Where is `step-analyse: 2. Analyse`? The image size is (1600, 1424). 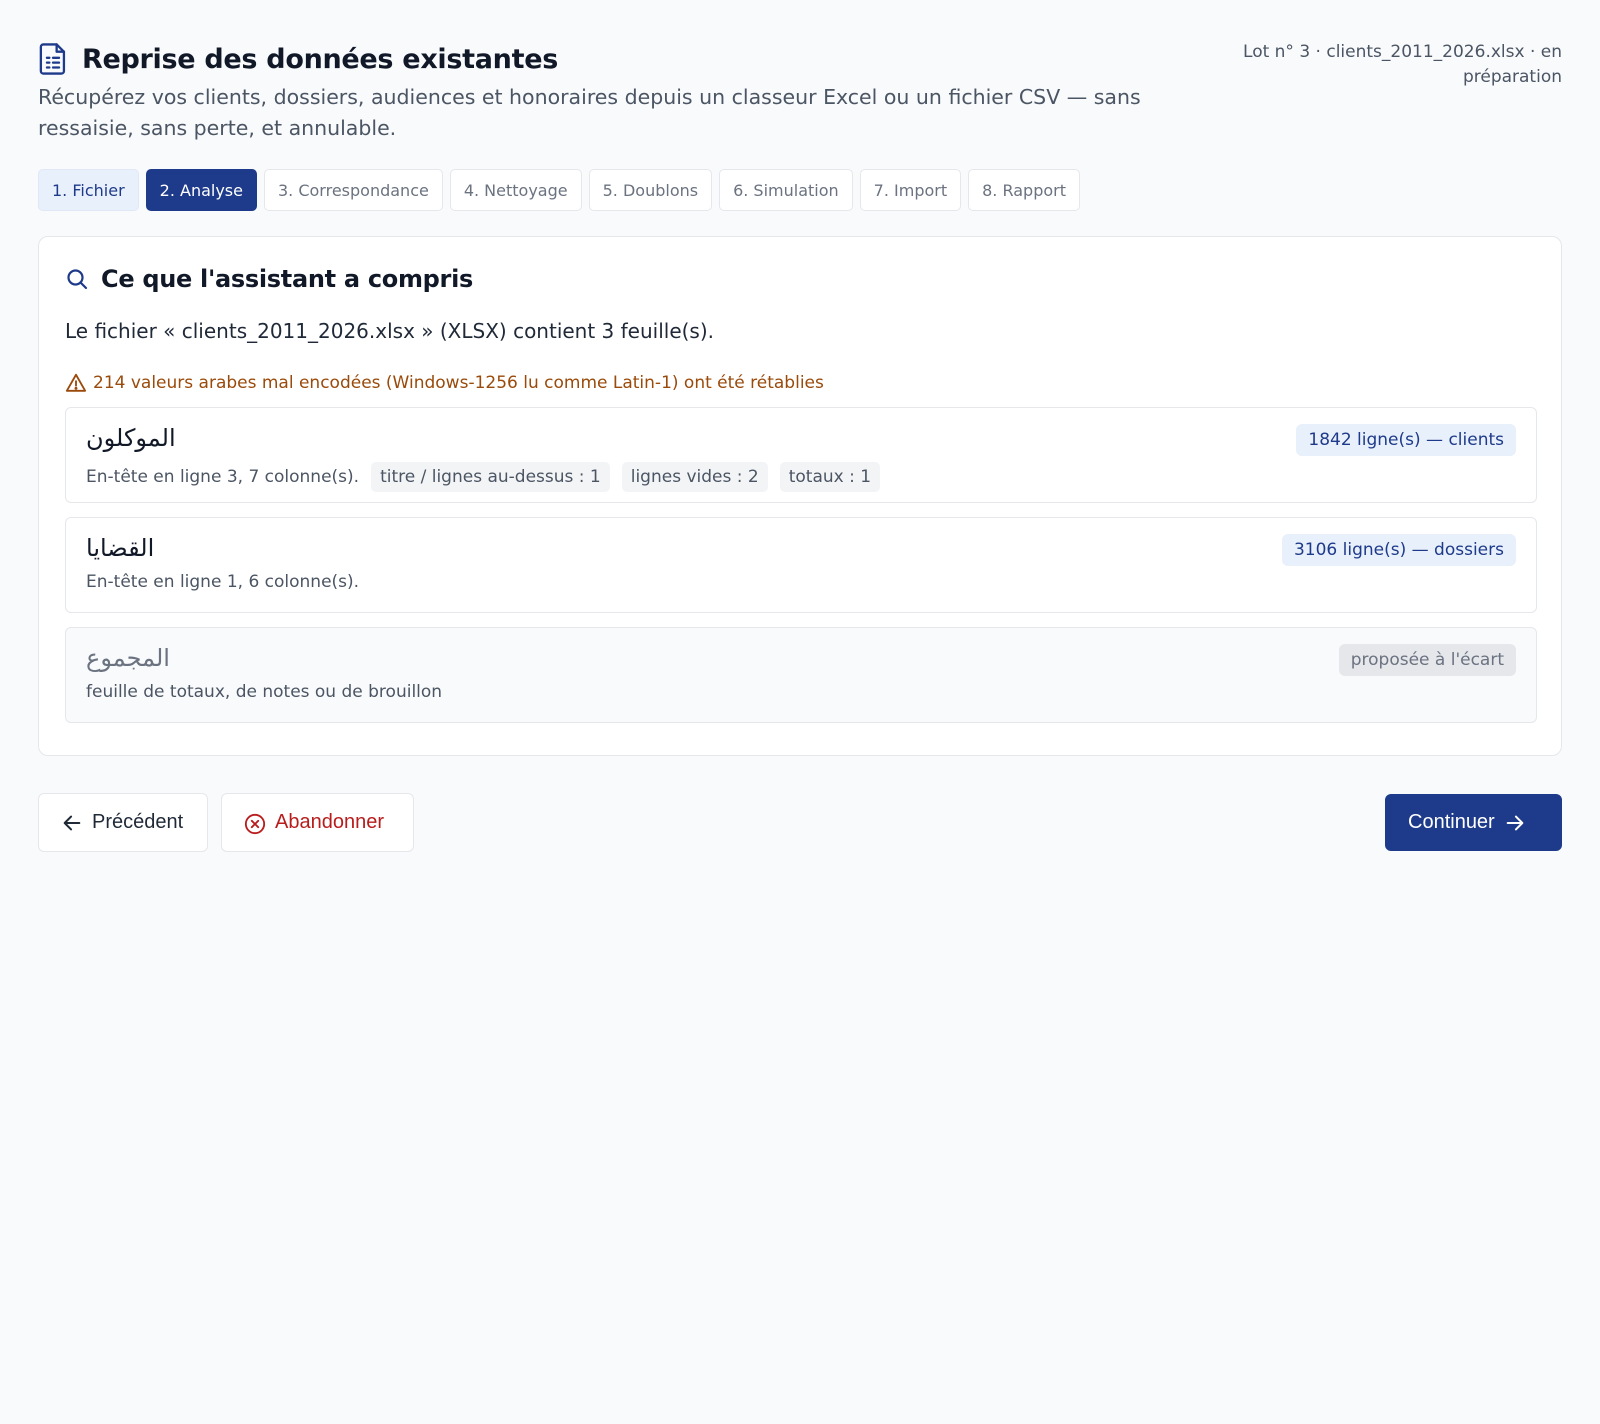
step-analyse: 2. Analyse is located at coordinates (201, 190).